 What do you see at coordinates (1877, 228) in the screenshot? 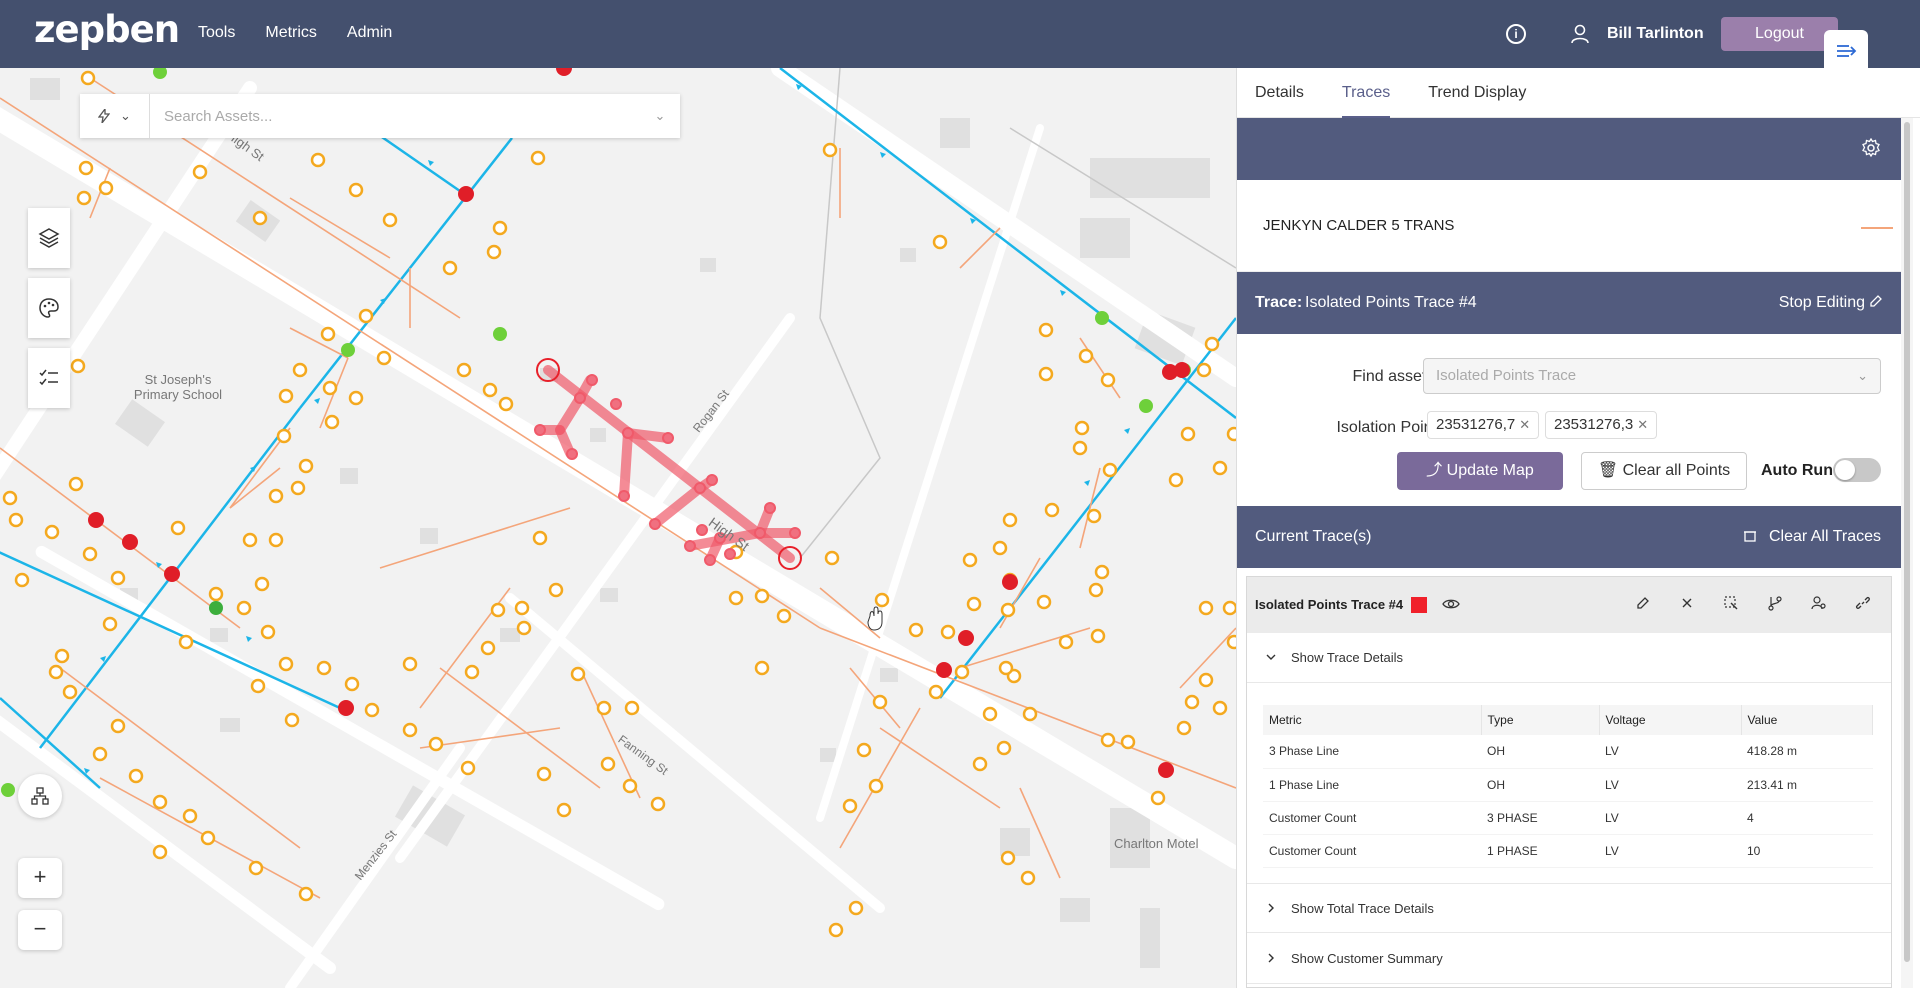
I see `asset-line-swatch` at bounding box center [1877, 228].